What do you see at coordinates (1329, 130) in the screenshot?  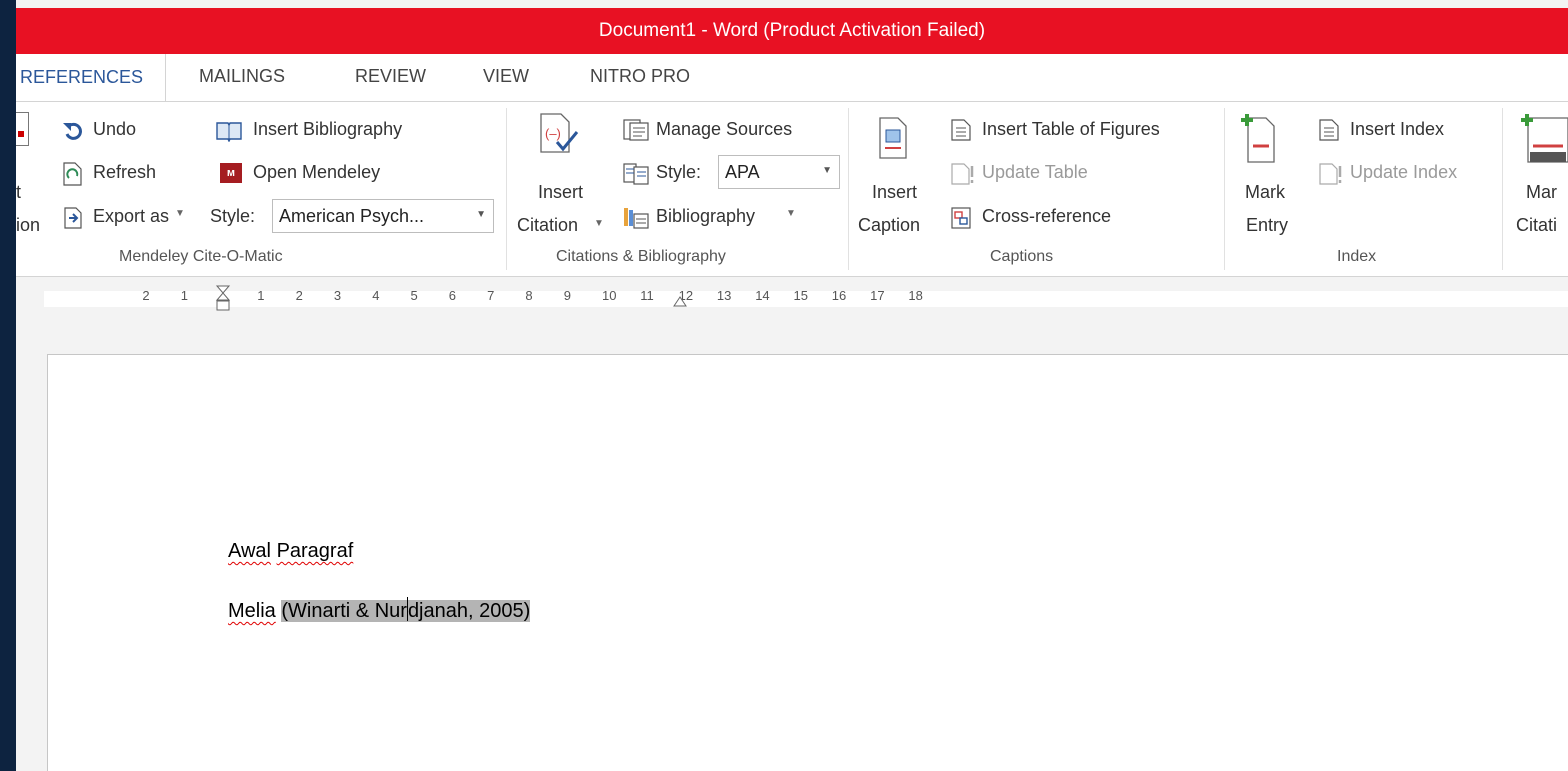 I see `insert-index-icon` at bounding box center [1329, 130].